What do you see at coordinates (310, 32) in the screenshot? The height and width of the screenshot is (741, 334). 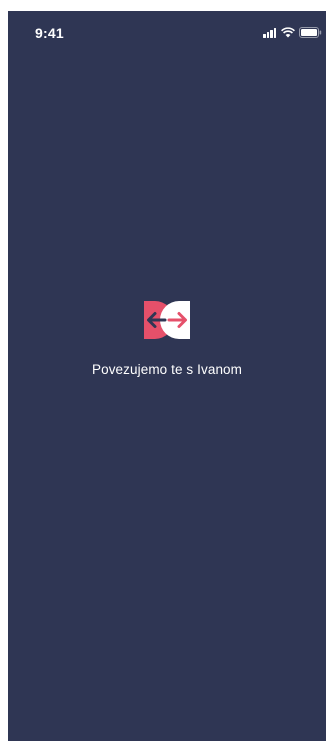 I see `battery-icon` at bounding box center [310, 32].